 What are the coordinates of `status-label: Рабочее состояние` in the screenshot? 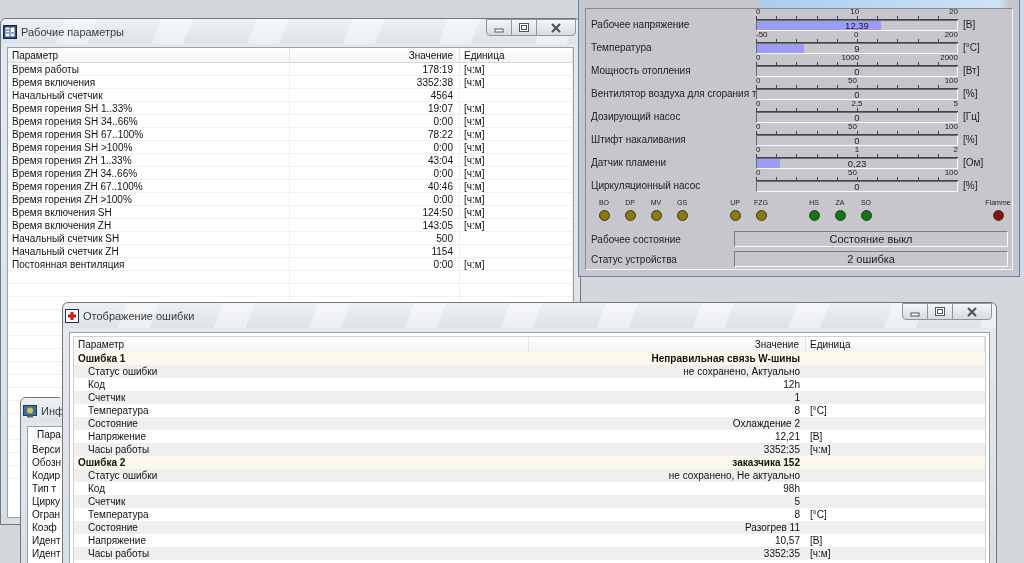 It's located at (636, 239).